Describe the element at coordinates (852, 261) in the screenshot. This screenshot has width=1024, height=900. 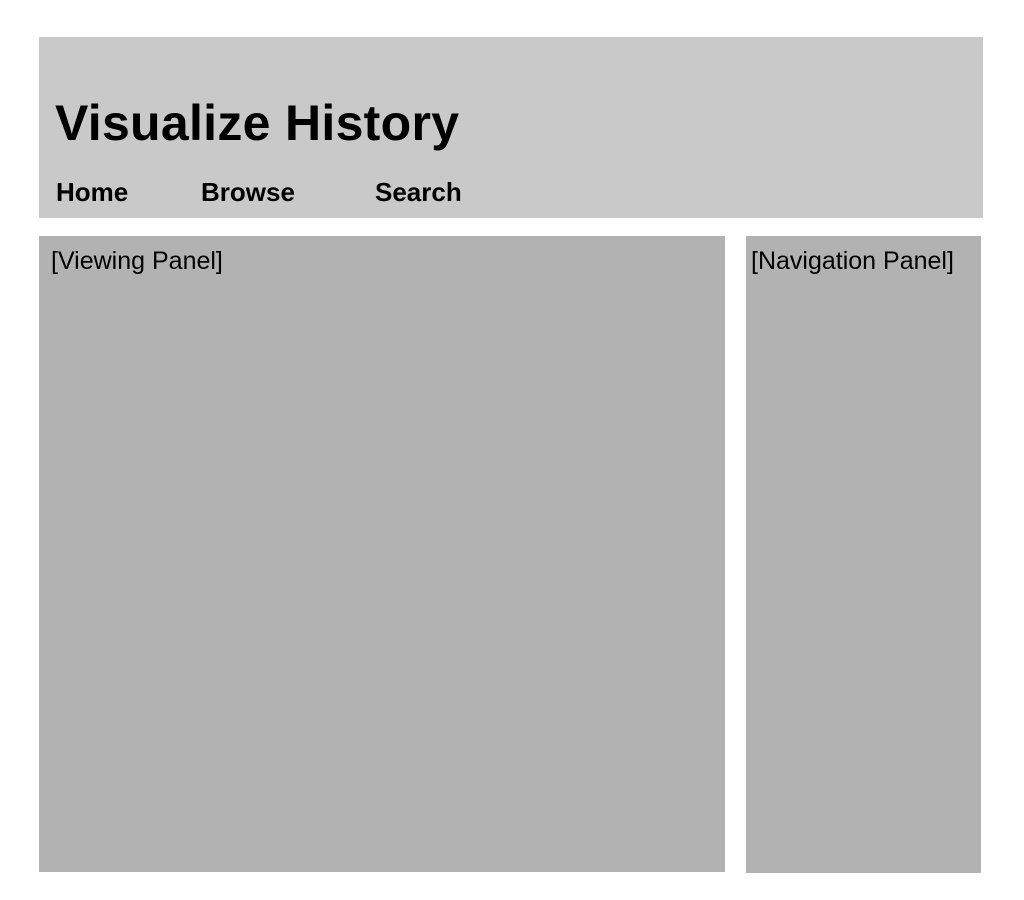
I see `navigation-panel-label: [Navigation Panel]` at that location.